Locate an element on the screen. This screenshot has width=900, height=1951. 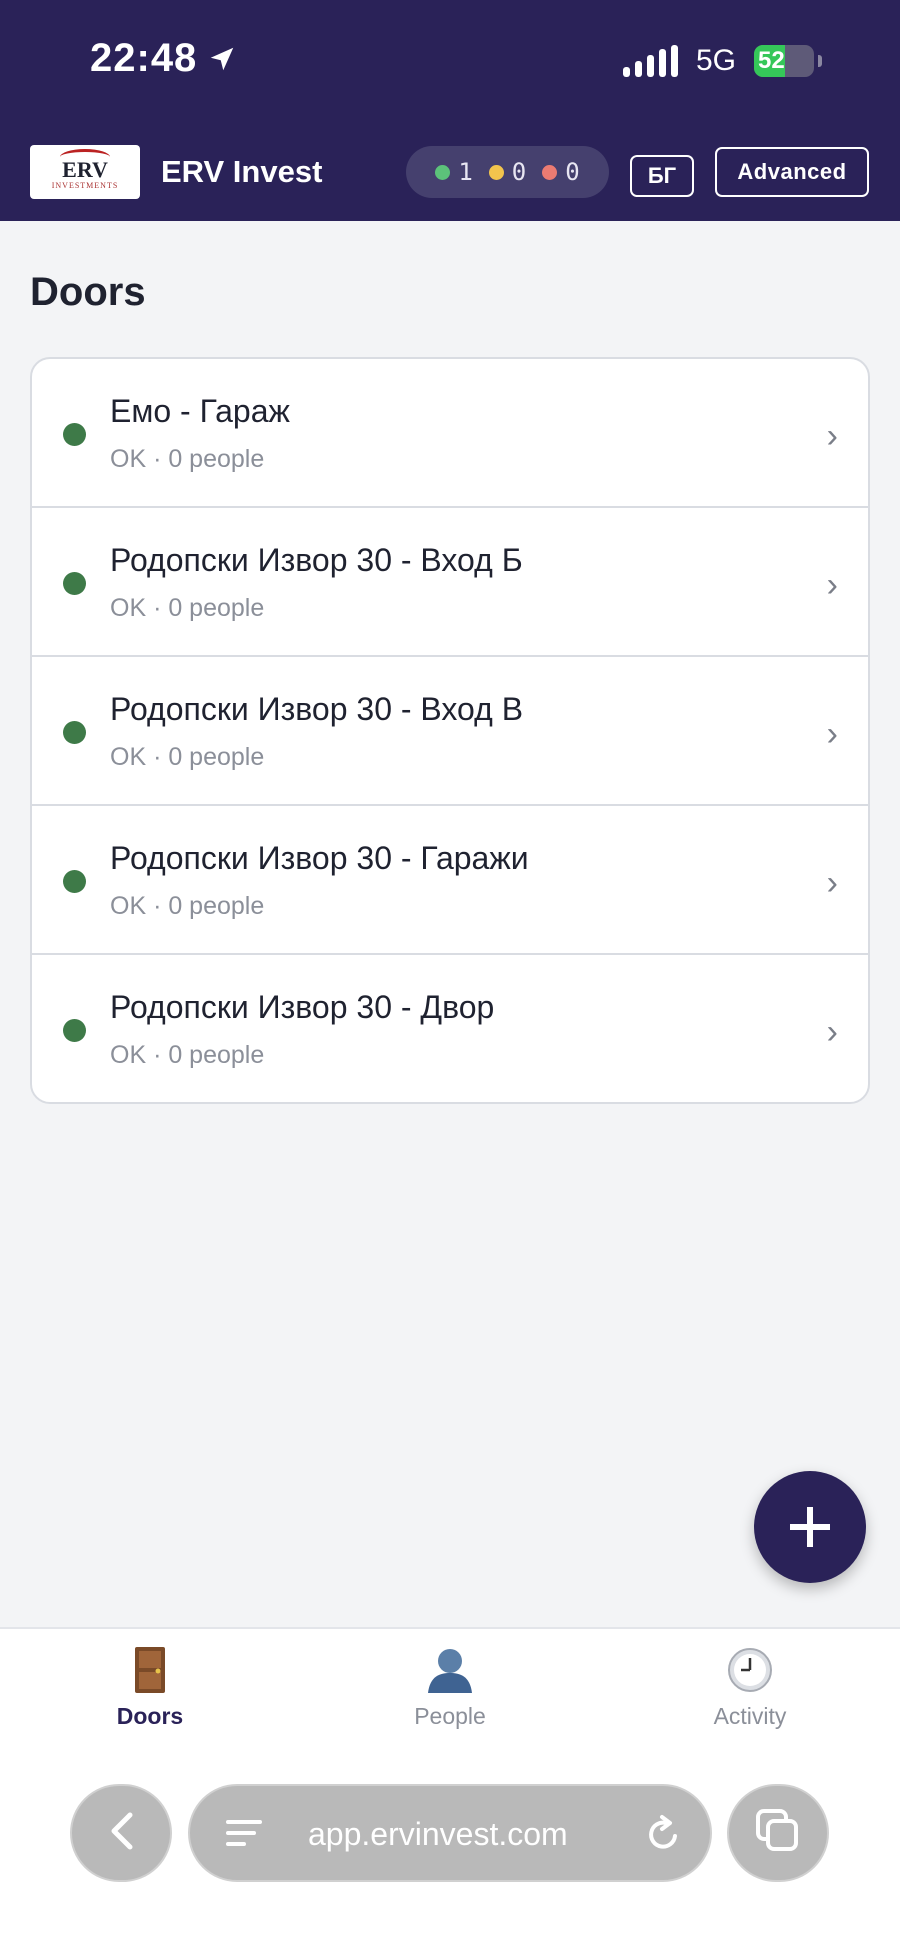
chevron-left-icon is located at coordinates (121, 1833).